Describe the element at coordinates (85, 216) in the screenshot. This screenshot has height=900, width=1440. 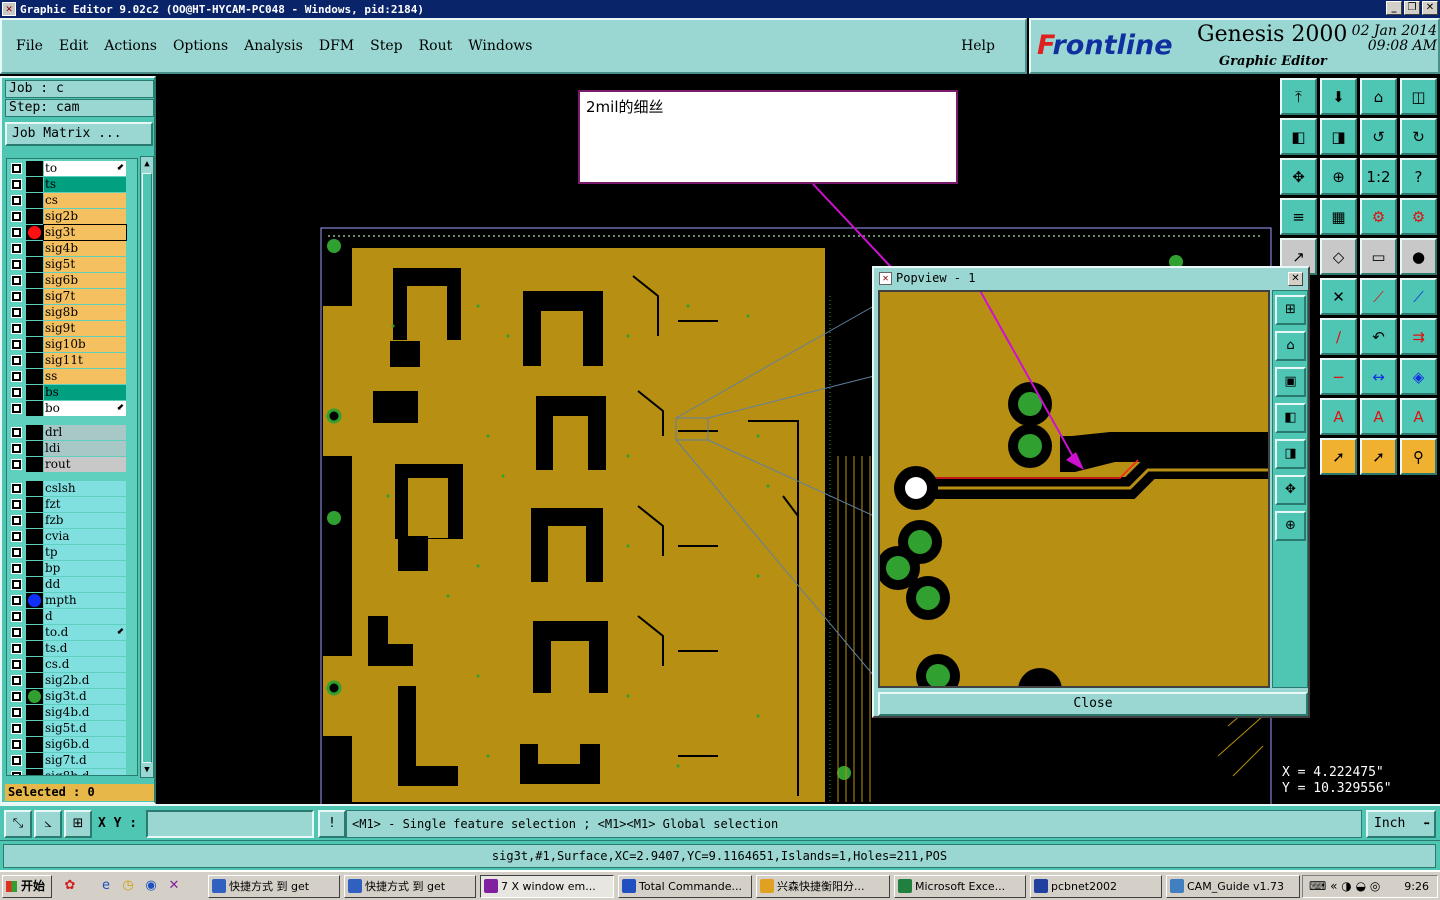
I see `layer-name: sig2b` at that location.